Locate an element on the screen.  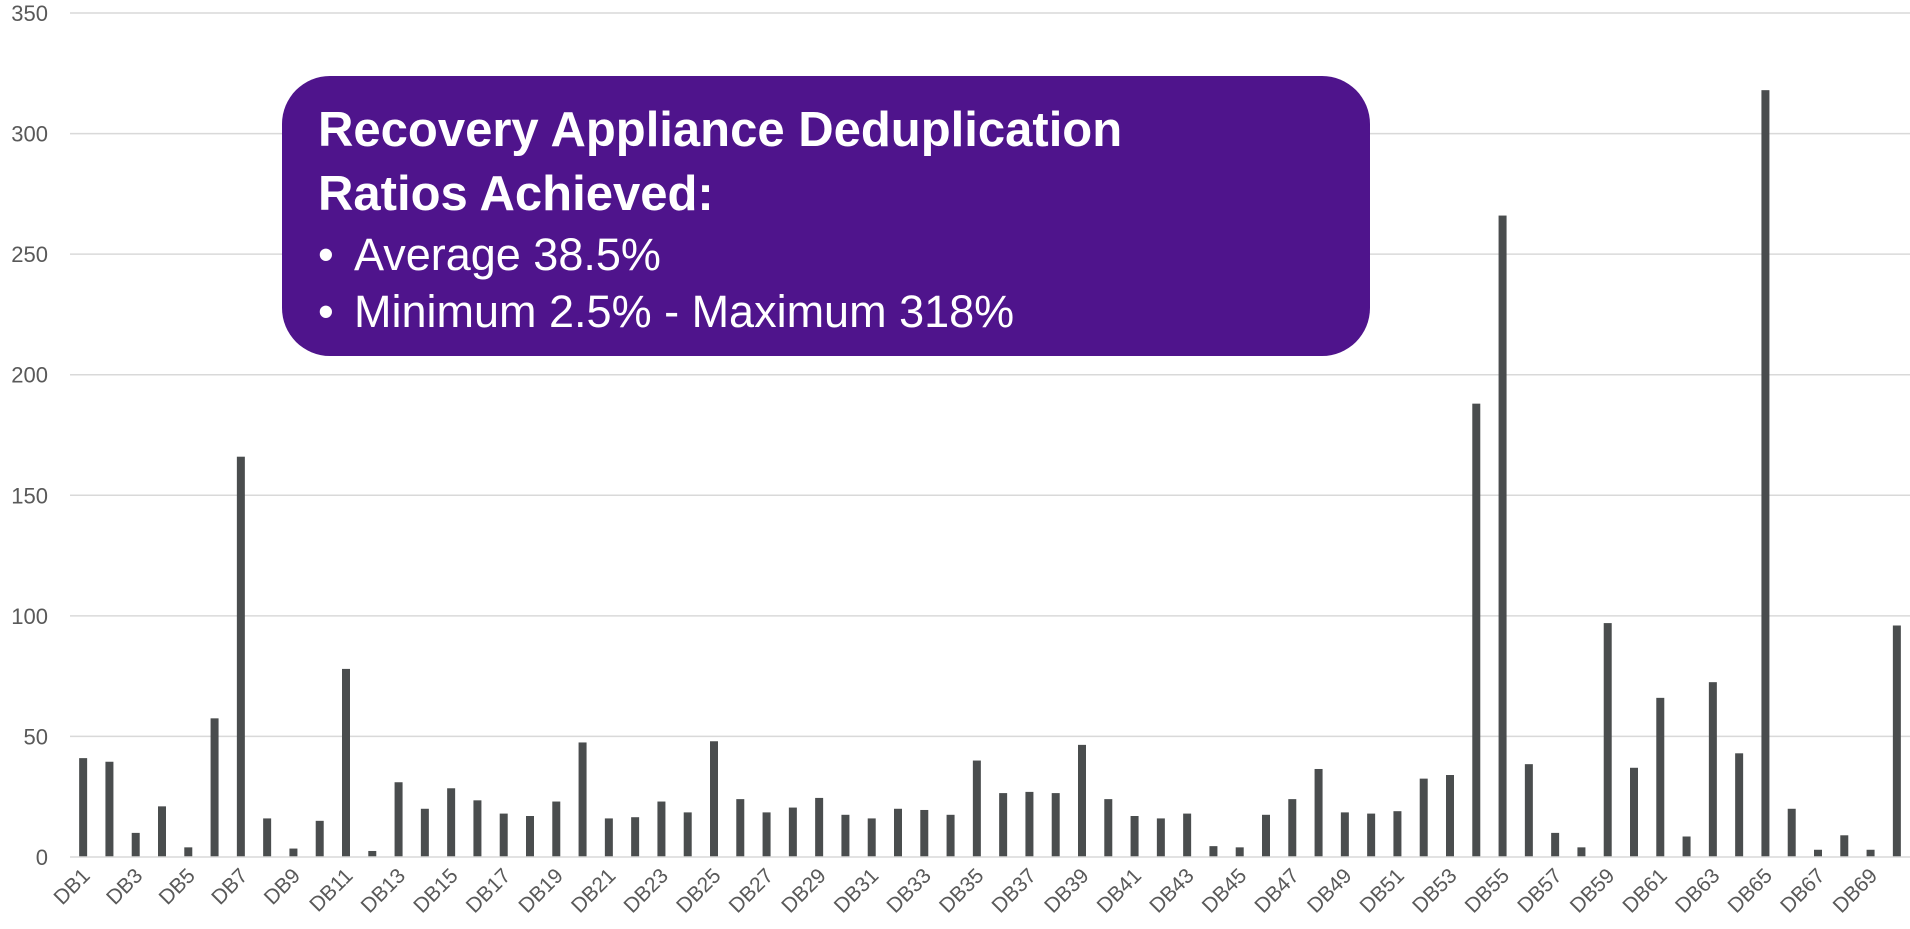
x-tick-label: DB27 is located at coordinates (751, 890).